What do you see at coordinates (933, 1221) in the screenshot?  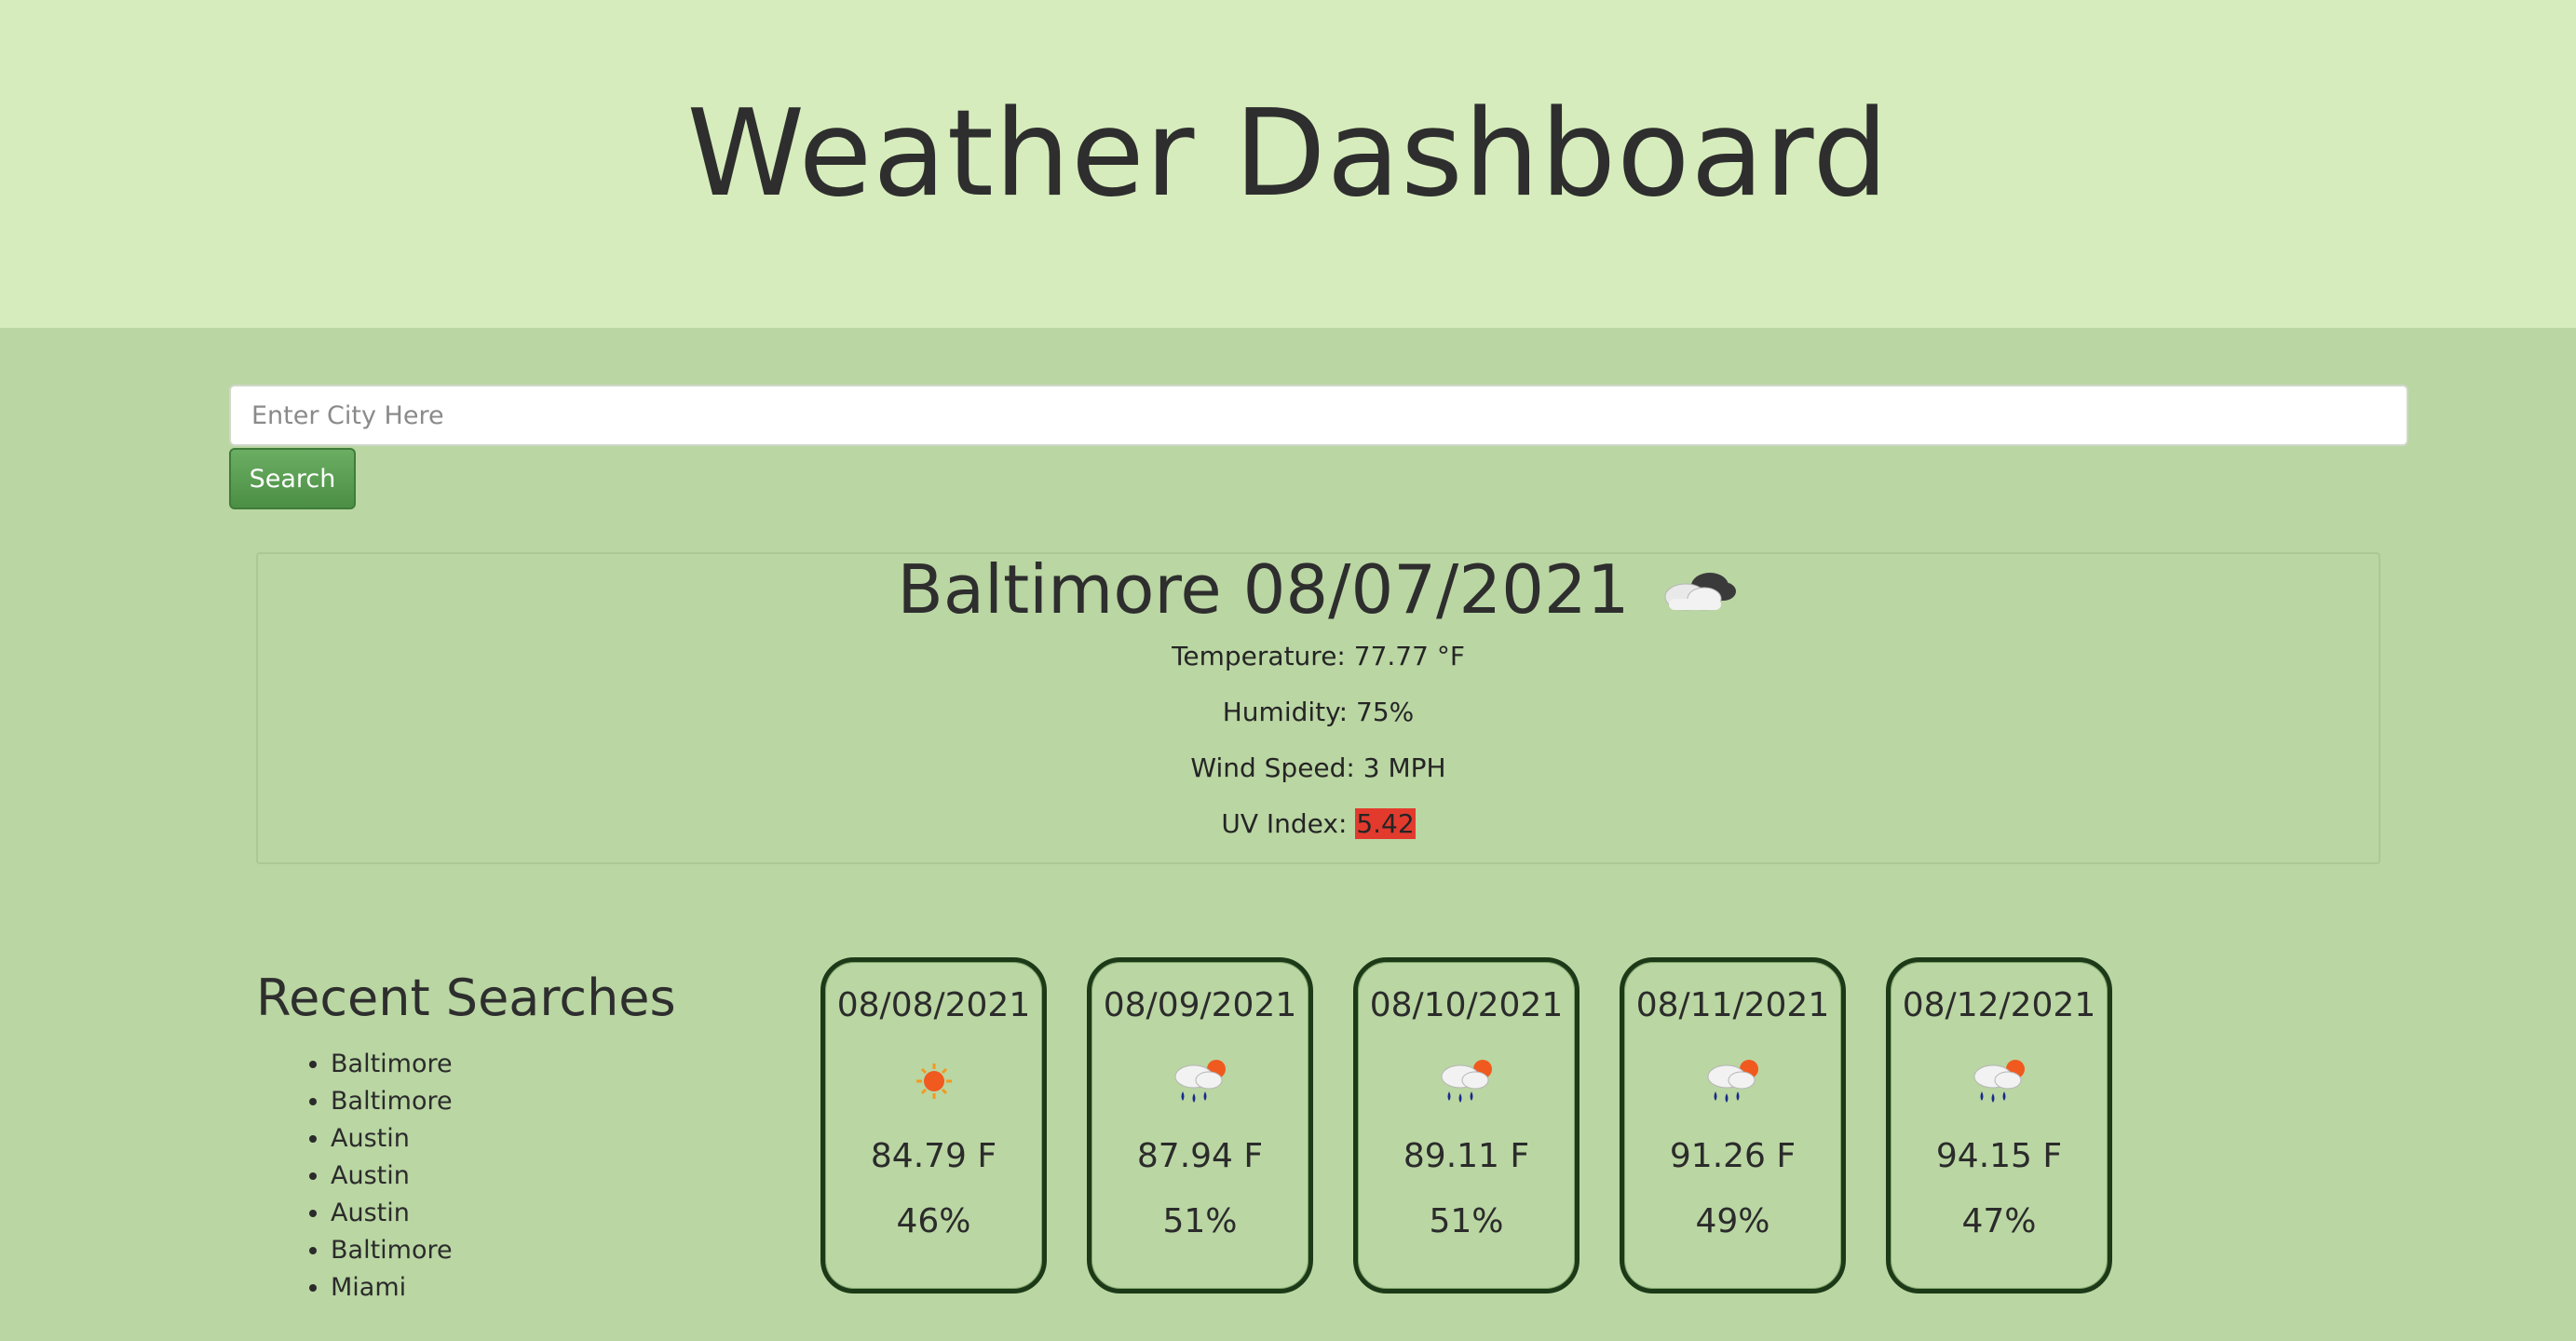 I see `forecast-humidity: 46%` at bounding box center [933, 1221].